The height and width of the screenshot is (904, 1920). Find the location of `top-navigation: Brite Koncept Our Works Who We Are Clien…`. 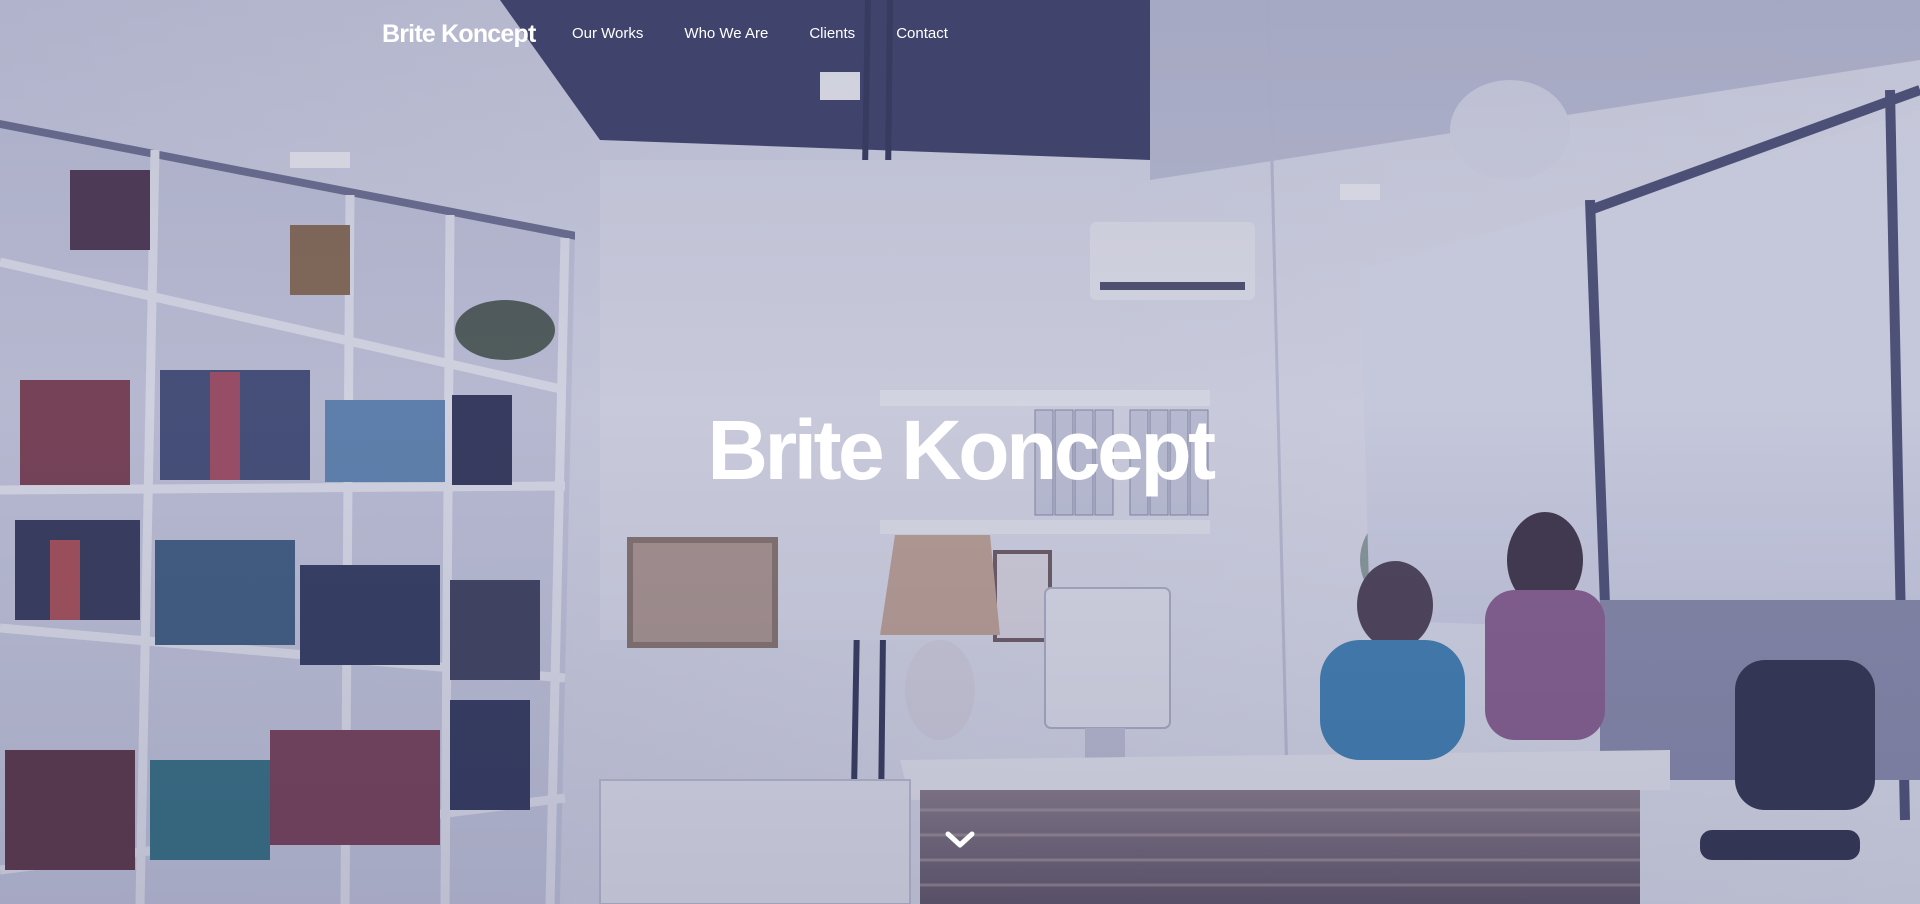

top-navigation: Brite Koncept Our Works Who We Are Clien… is located at coordinates (960, 35).